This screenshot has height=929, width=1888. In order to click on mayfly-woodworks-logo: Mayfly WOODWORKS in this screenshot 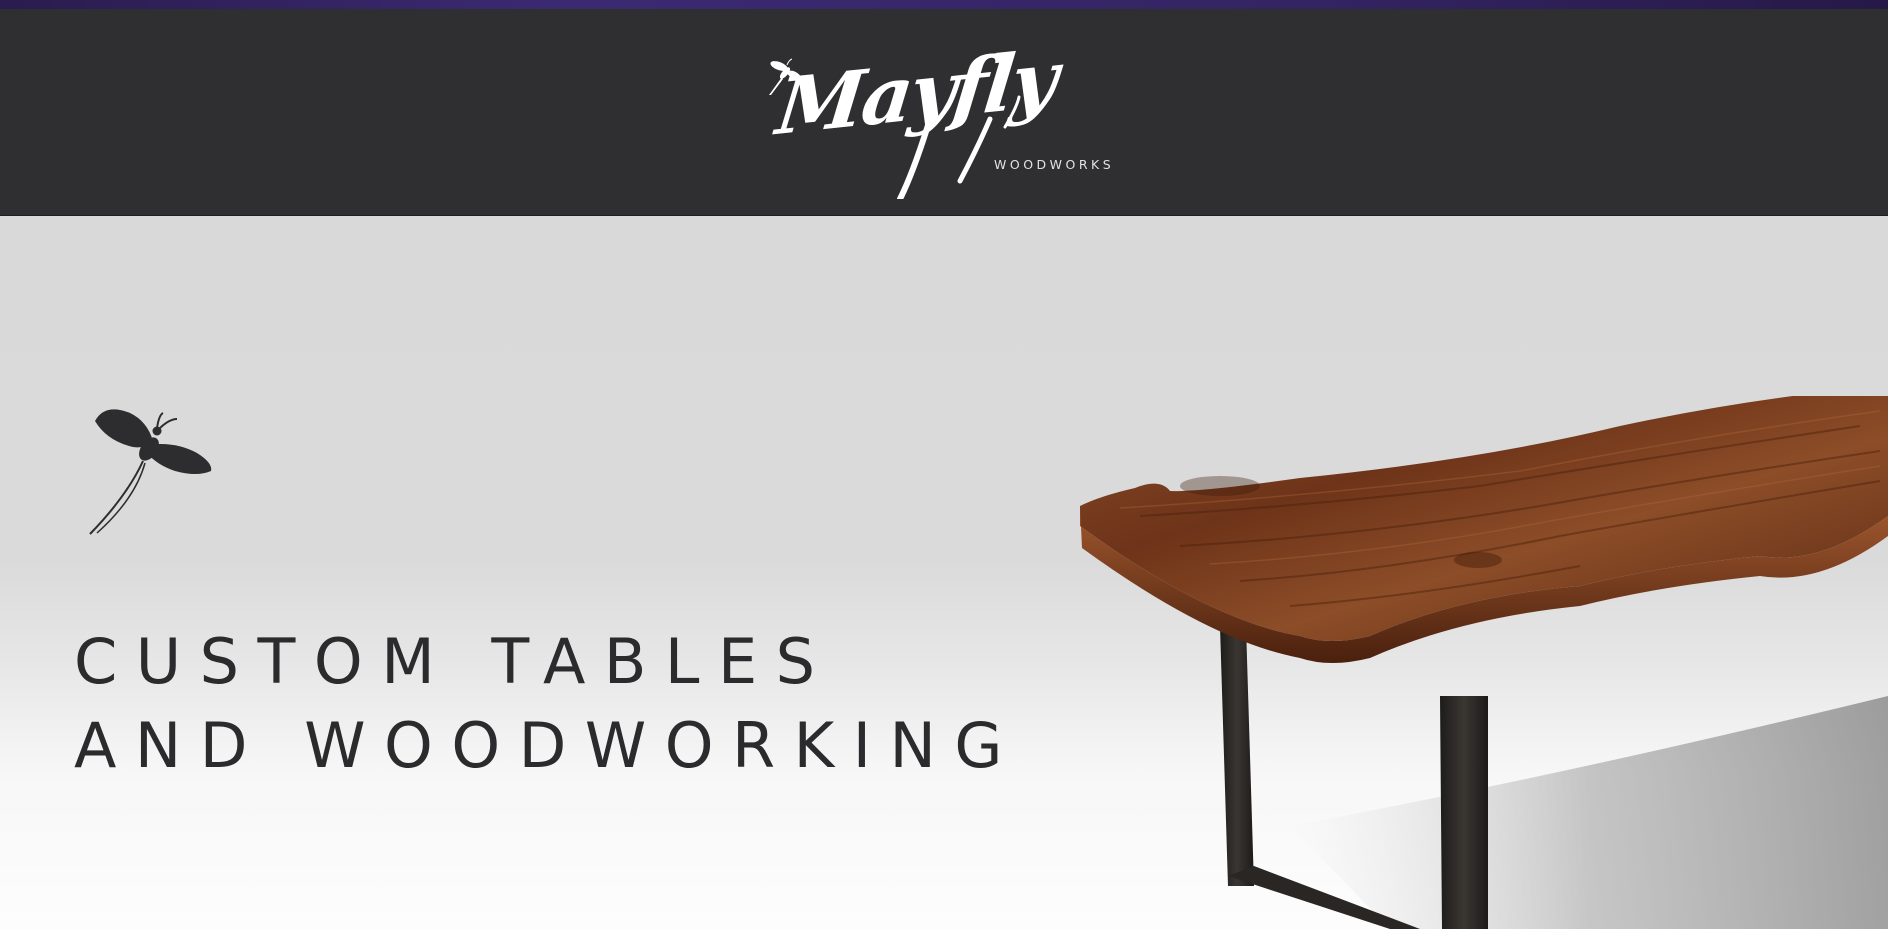, I will do `click(950, 116)`.